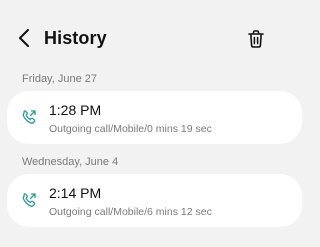 This screenshot has width=320, height=247. What do you see at coordinates (75, 38) in the screenshot?
I see `page-title: History` at bounding box center [75, 38].